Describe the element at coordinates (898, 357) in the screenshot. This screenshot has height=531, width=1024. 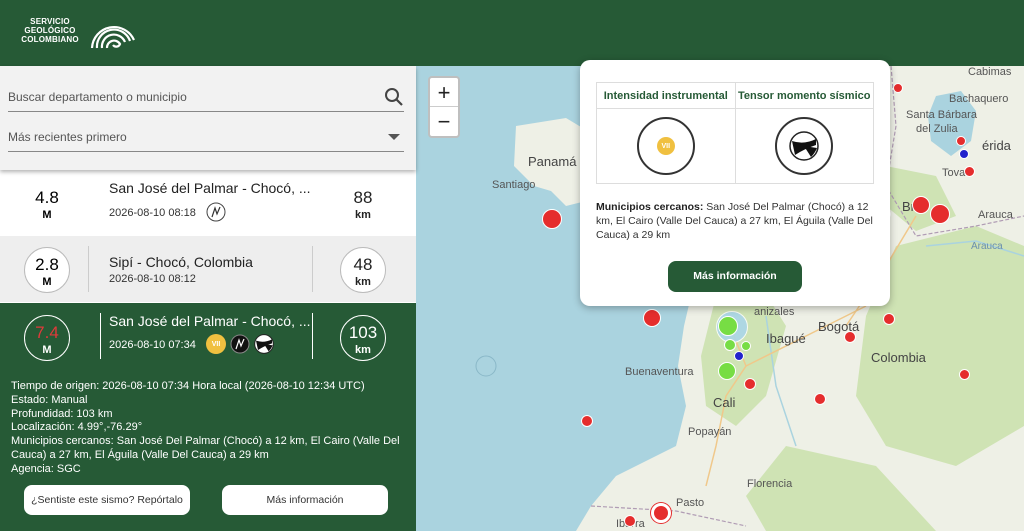
I see `map-label-colombia: Colombia` at that location.